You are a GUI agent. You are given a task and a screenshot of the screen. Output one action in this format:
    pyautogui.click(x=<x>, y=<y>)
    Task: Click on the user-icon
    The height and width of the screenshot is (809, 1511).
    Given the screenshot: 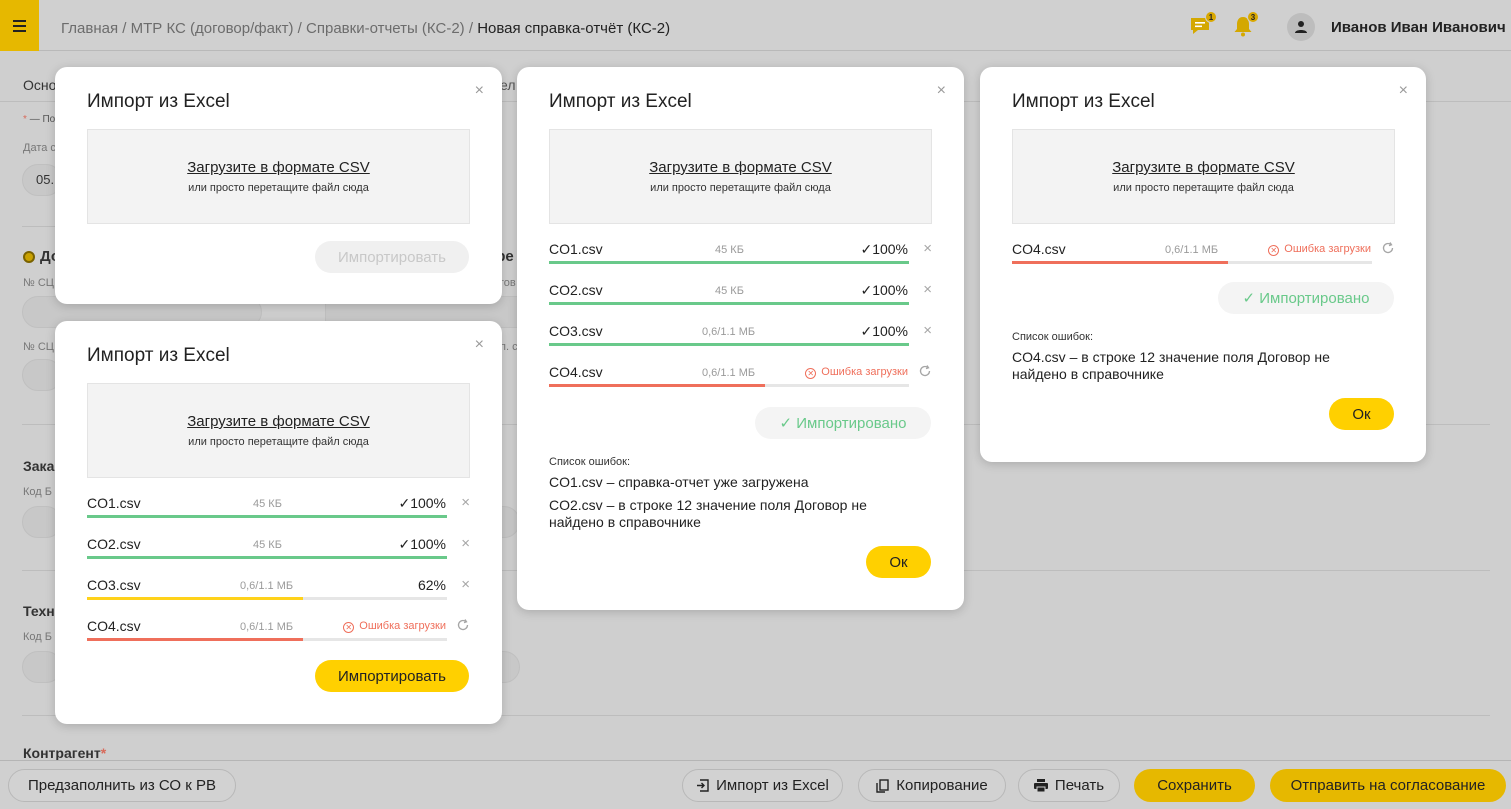 What is the action you would take?
    pyautogui.click(x=1301, y=27)
    